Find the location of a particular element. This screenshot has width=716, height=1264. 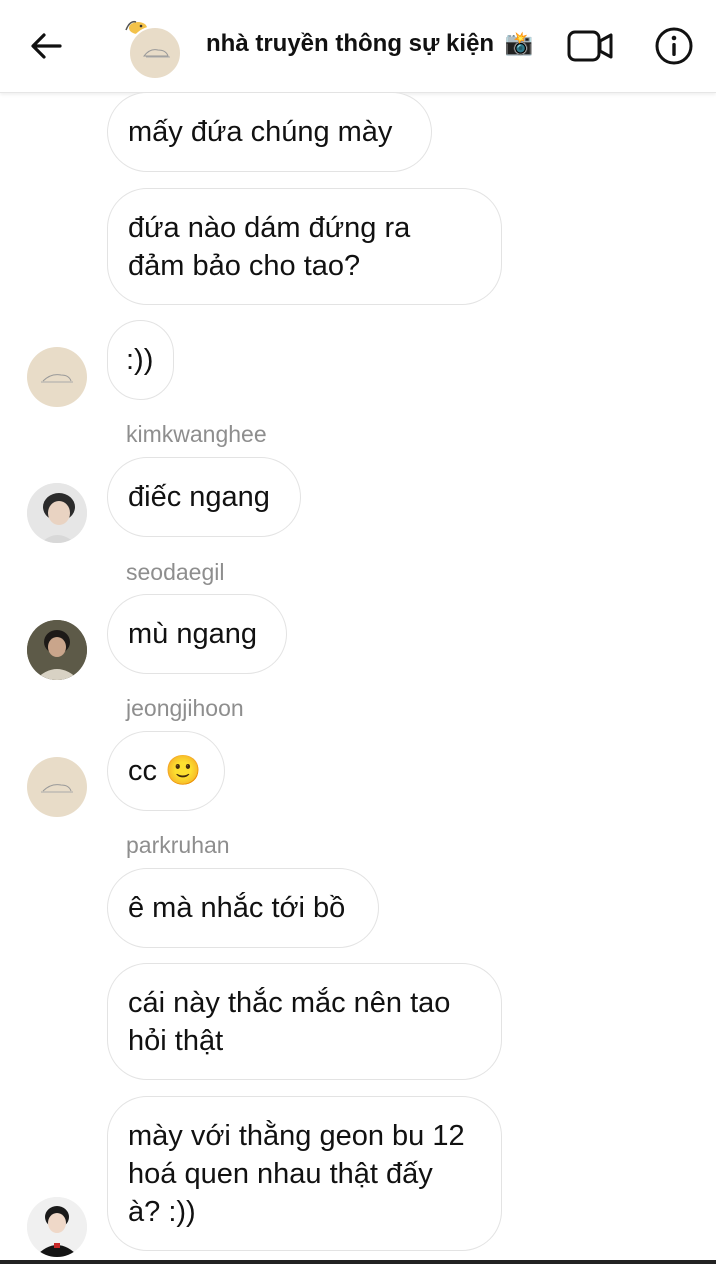

chat-header: nhà truyền thông sự kiện 📸 is located at coordinates (358, 46).